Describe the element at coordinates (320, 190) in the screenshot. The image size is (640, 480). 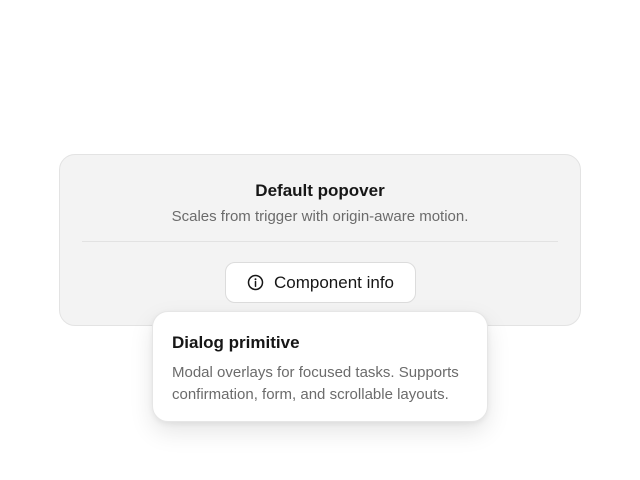
I see `card-title: Default popover` at that location.